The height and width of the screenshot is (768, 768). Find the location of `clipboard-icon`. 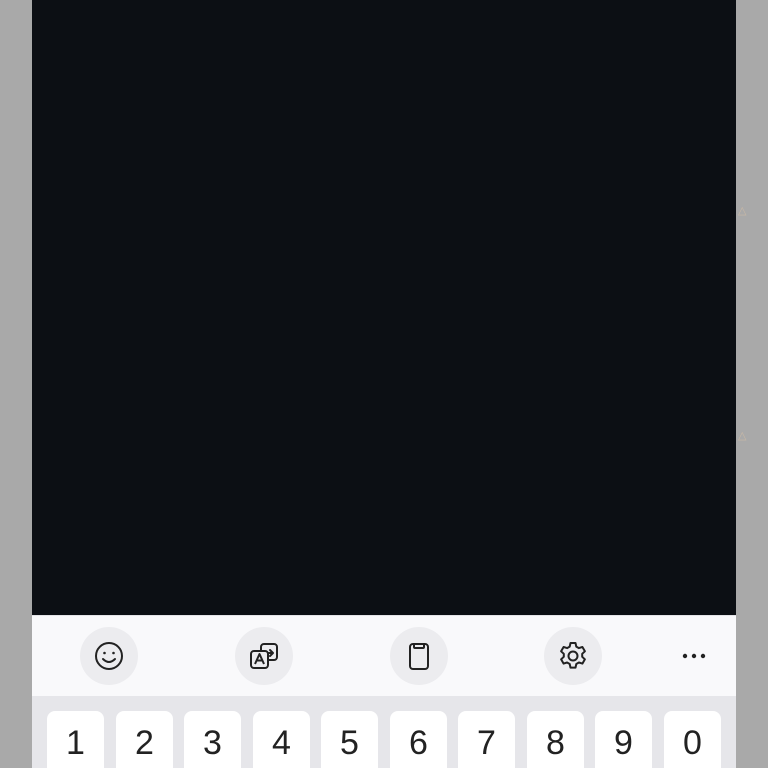

clipboard-icon is located at coordinates (419, 656).